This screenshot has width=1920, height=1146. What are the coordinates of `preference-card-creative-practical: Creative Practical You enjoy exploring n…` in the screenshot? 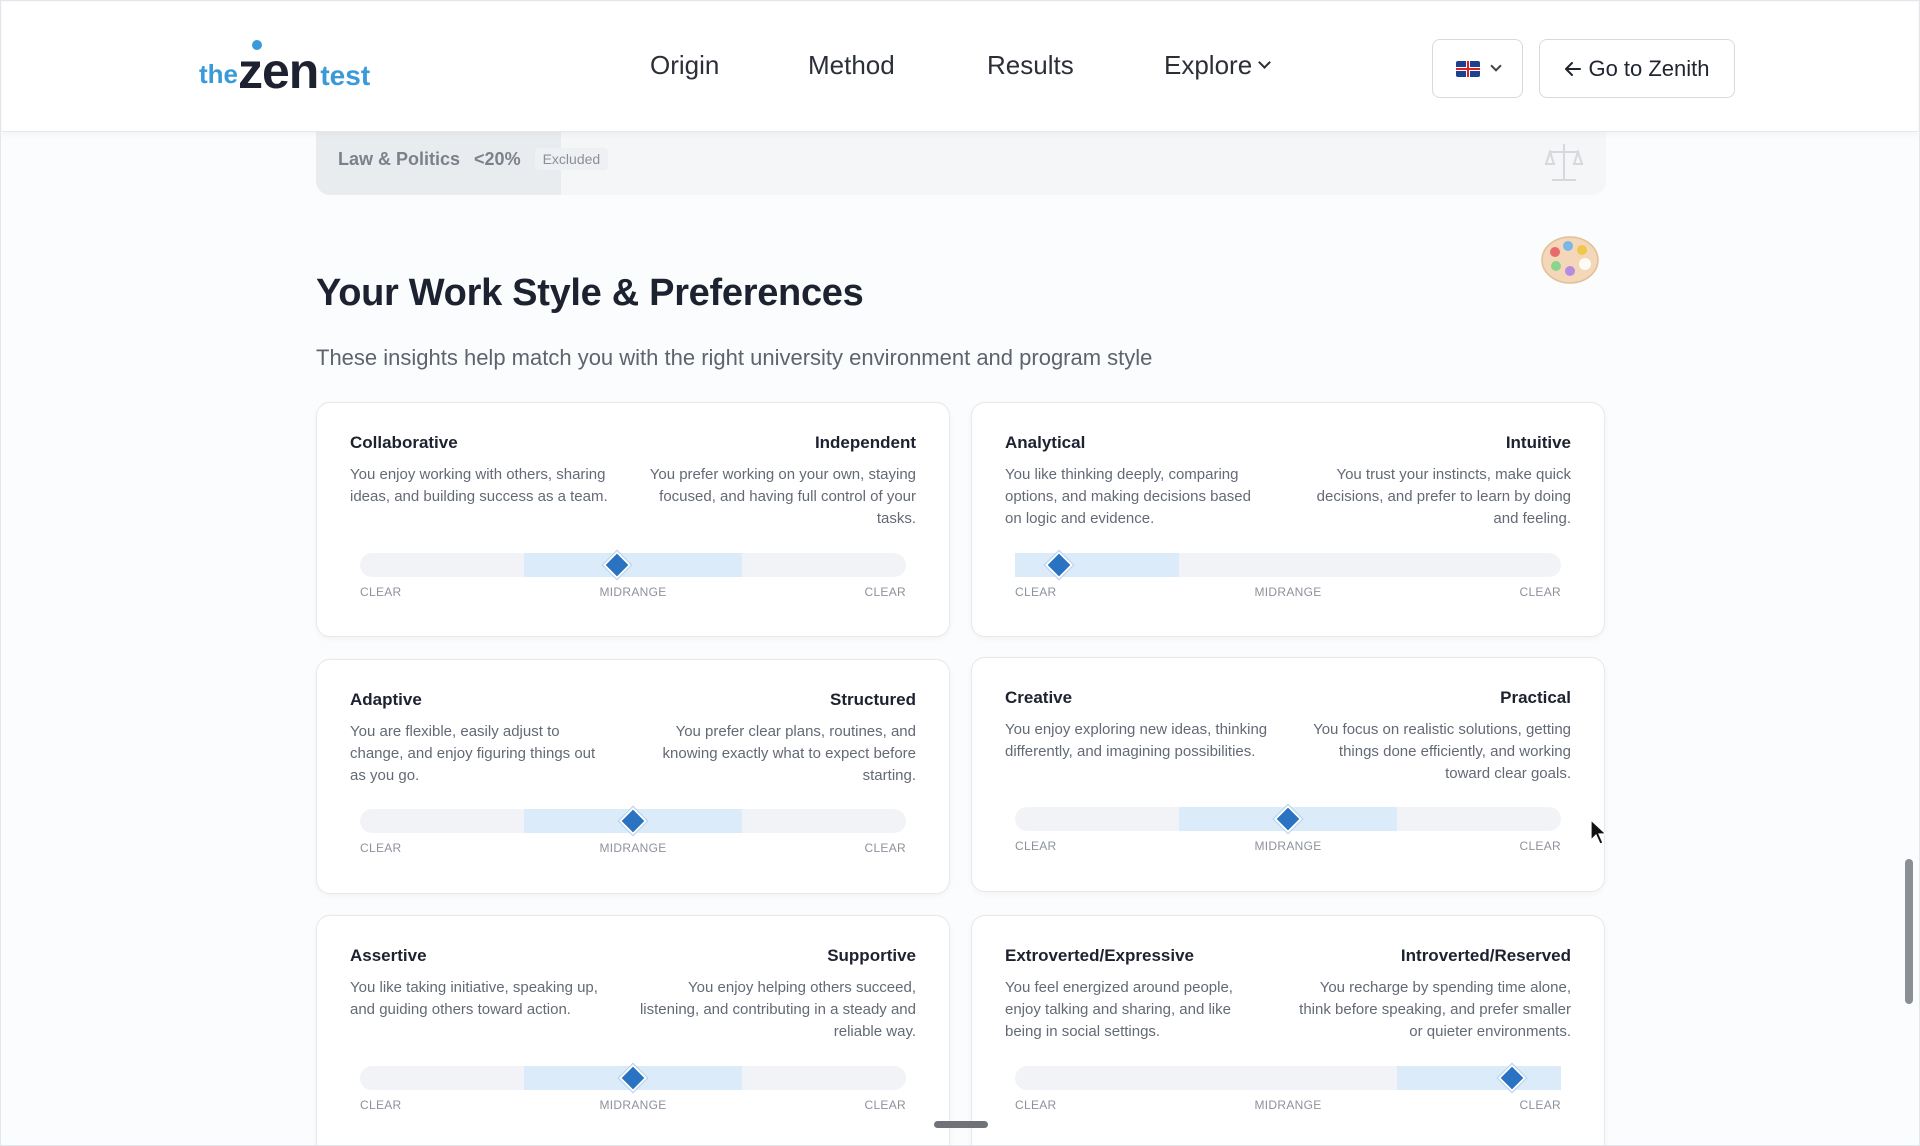 It's located at (1288, 774).